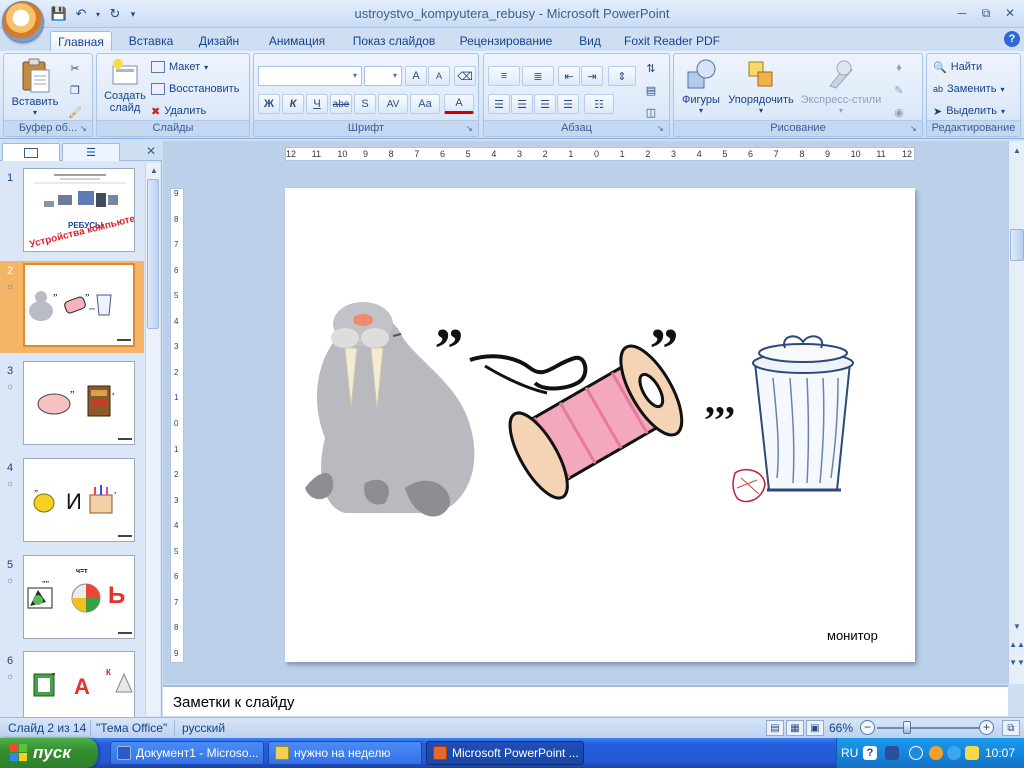 The height and width of the screenshot is (768, 1024). Describe the element at coordinates (899, 112) in the screenshot. I see `shape-effects-icon: ◉` at that location.